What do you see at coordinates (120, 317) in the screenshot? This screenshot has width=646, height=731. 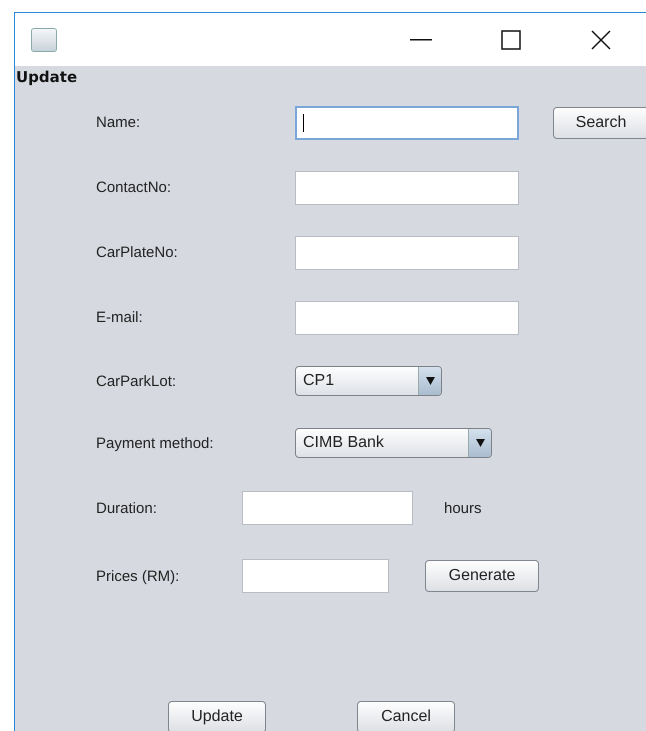 I see `field-label: E-mail:` at bounding box center [120, 317].